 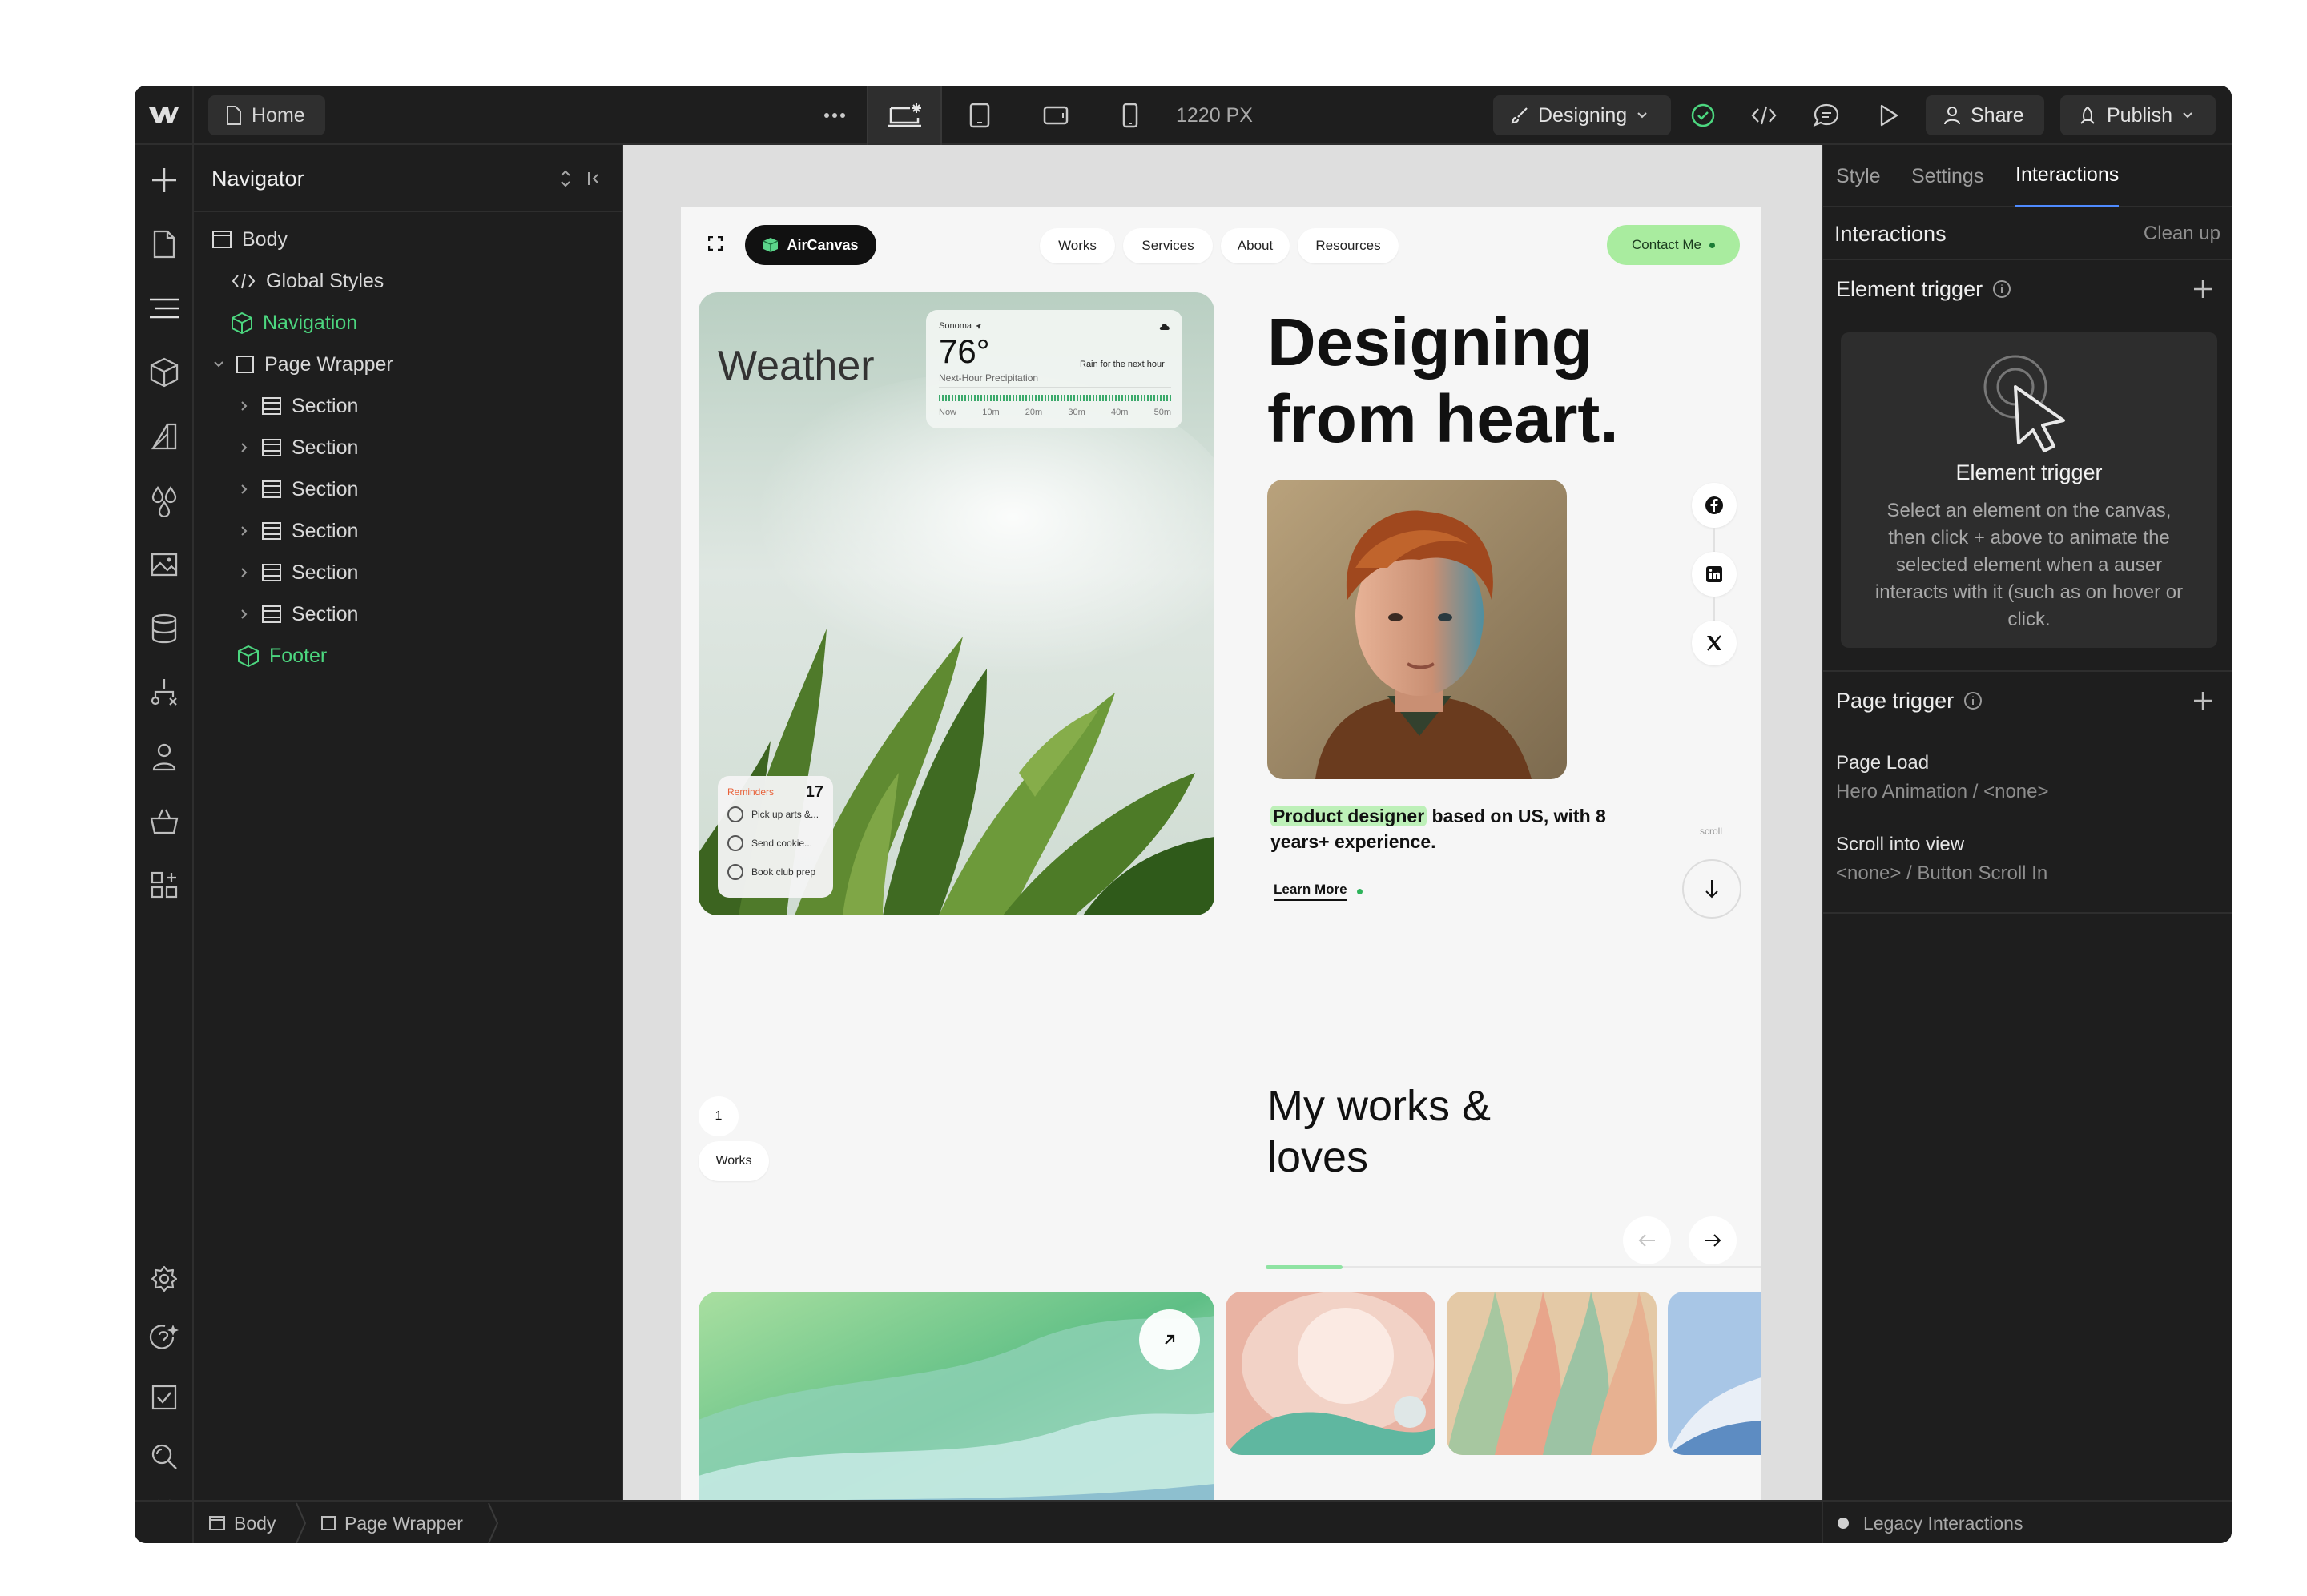 What do you see at coordinates (1349, 245) in the screenshot?
I see `site-nav-resources: Resources` at bounding box center [1349, 245].